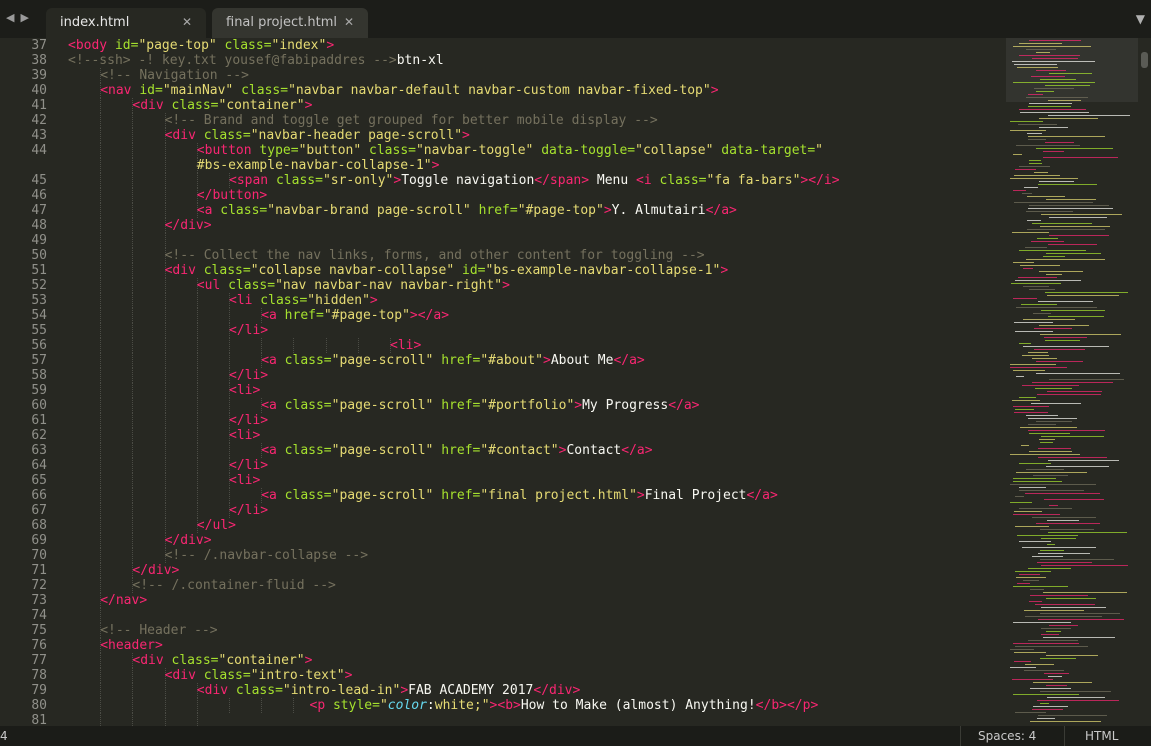  Describe the element at coordinates (503, 585) in the screenshot. I see `code-line: 72 <!-- /.container-fluid -->` at that location.